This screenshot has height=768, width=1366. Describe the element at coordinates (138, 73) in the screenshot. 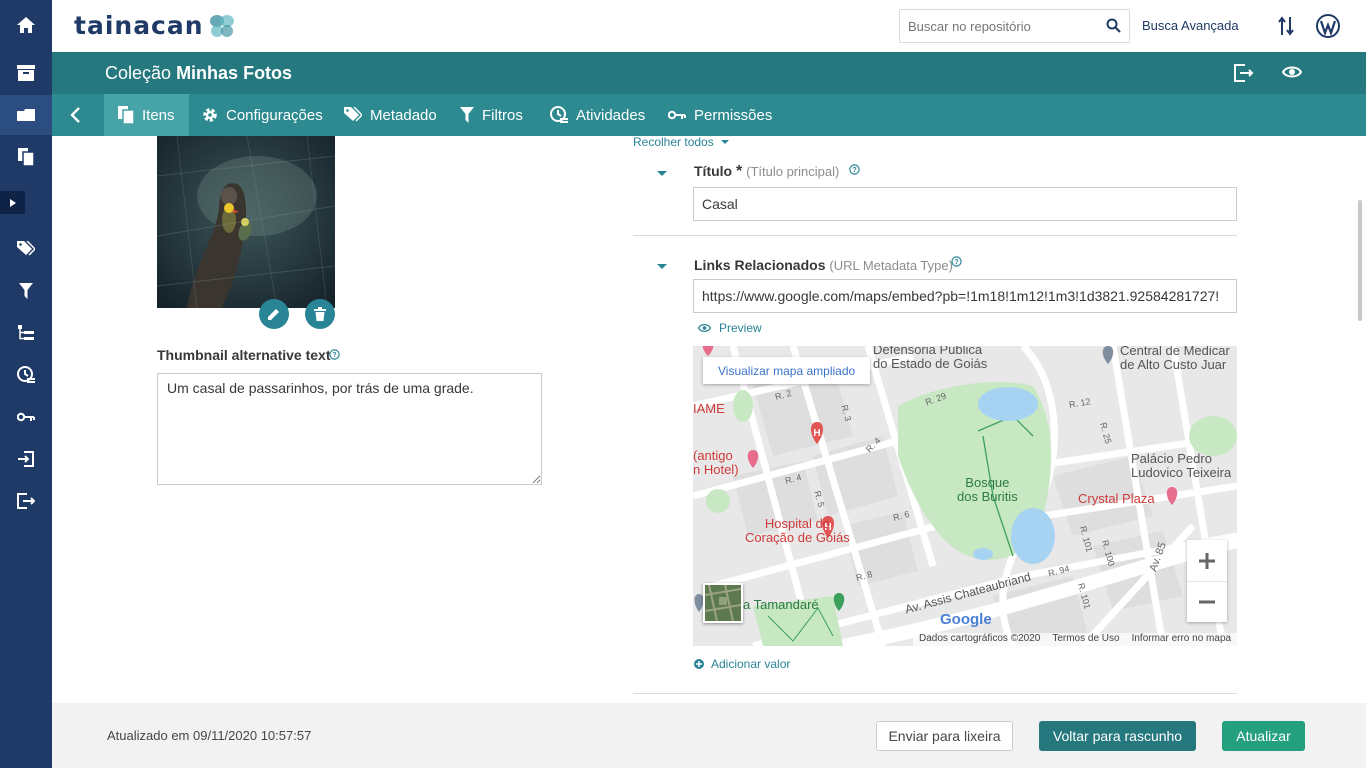

I see `collection-prefix: Coleção` at that location.